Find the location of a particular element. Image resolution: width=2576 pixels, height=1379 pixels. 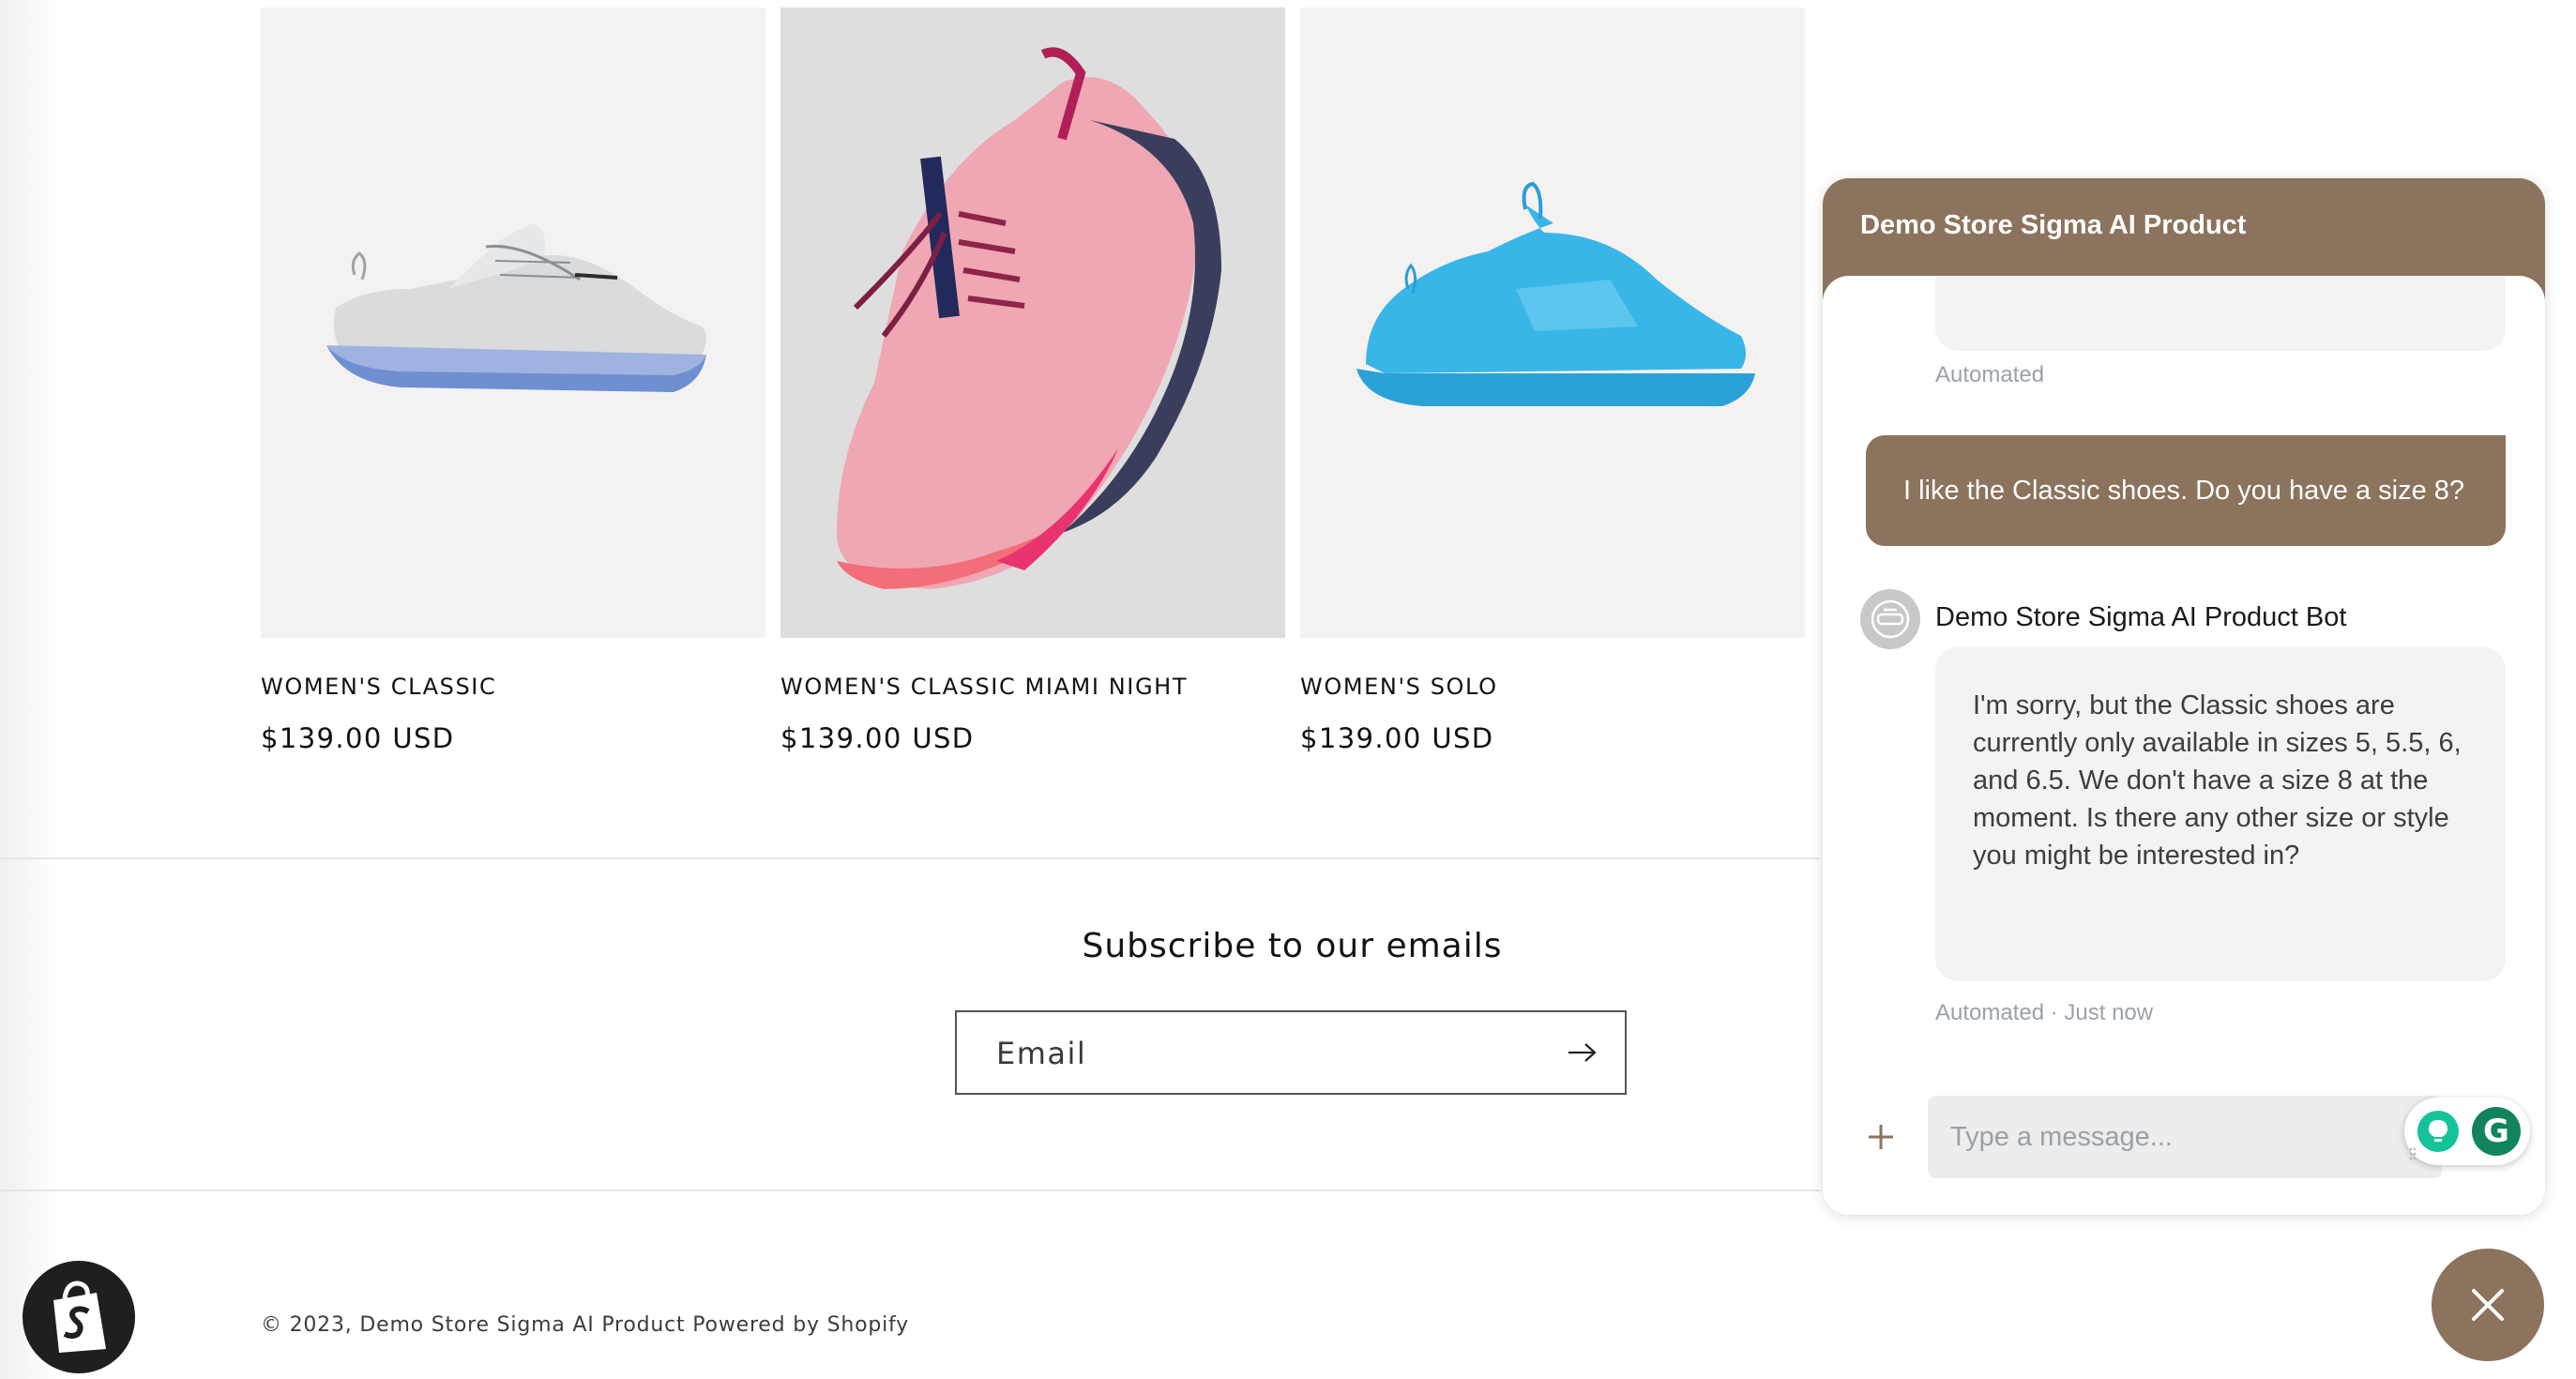

product-title: WOMEN'S CLASSIC MIAMI NIGHT is located at coordinates (1032, 687).